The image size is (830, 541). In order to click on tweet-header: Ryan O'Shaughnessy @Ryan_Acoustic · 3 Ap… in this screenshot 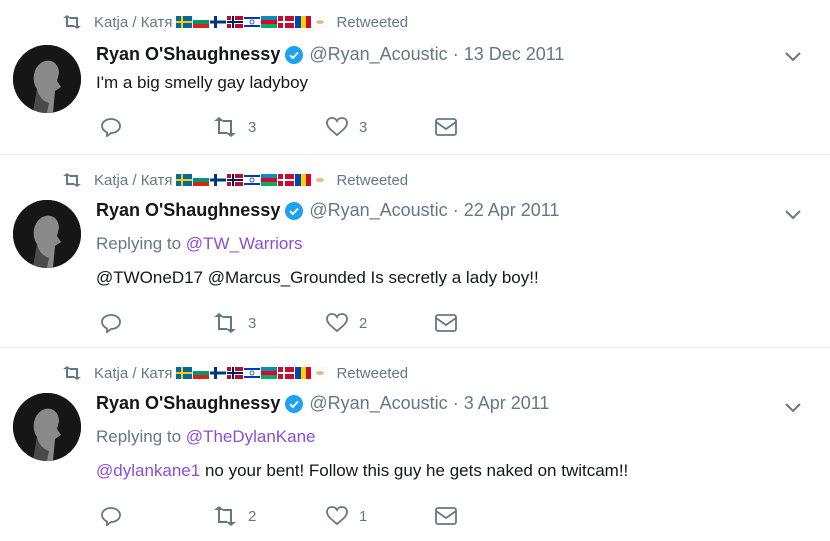, I will do `click(322, 403)`.